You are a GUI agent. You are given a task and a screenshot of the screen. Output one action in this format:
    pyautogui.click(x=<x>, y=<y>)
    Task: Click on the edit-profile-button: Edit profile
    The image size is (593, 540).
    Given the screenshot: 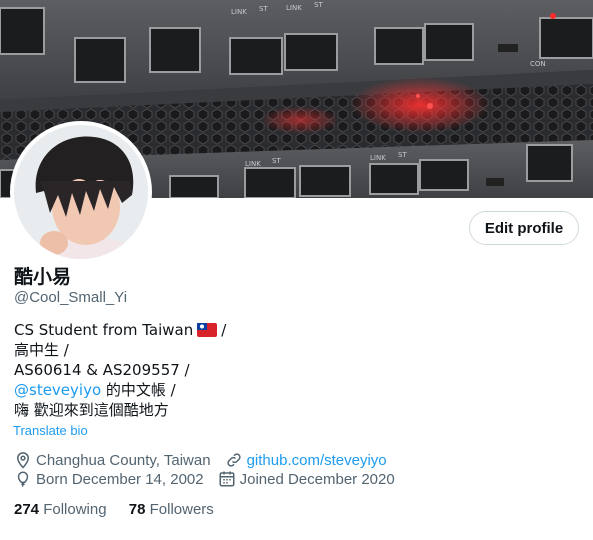 What is the action you would take?
    pyautogui.click(x=524, y=228)
    